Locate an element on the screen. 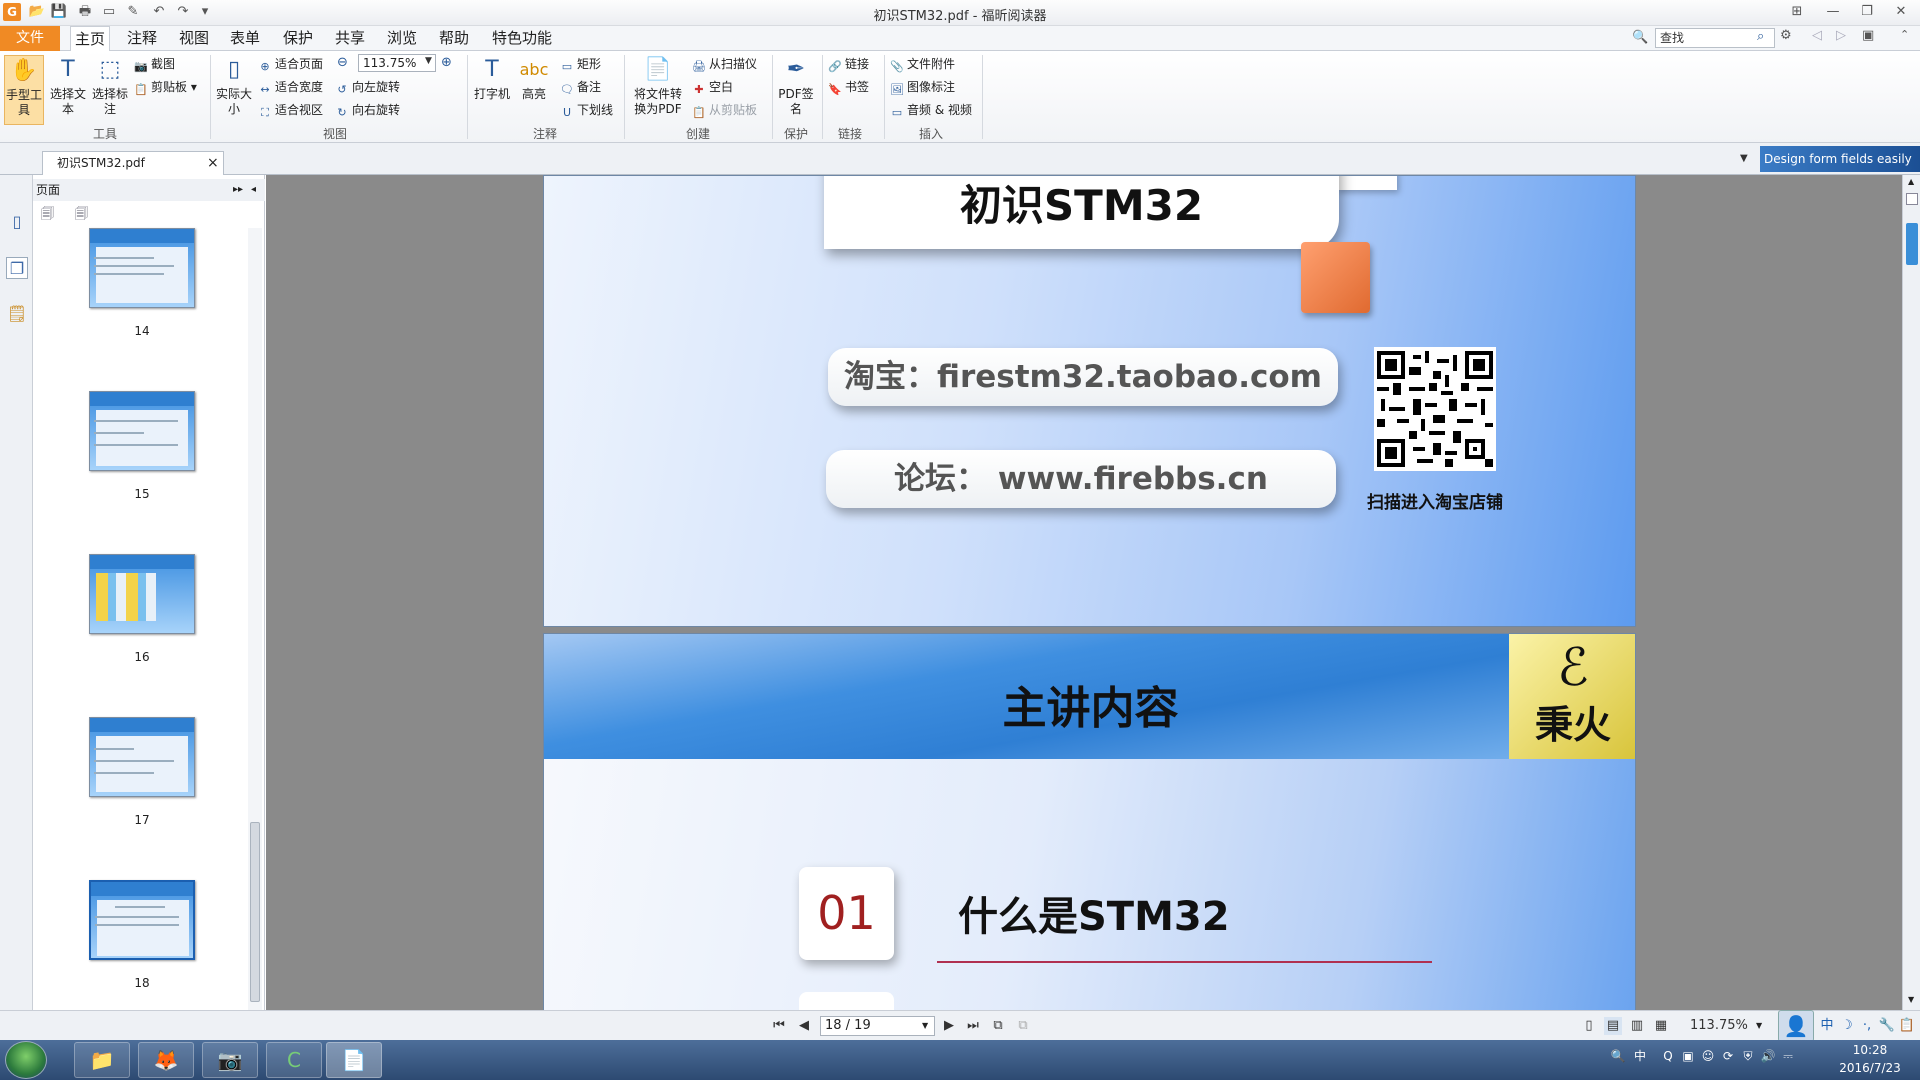 The height and width of the screenshot is (1080, 1920). layout-icon: ⊞ is located at coordinates (1797, 12).